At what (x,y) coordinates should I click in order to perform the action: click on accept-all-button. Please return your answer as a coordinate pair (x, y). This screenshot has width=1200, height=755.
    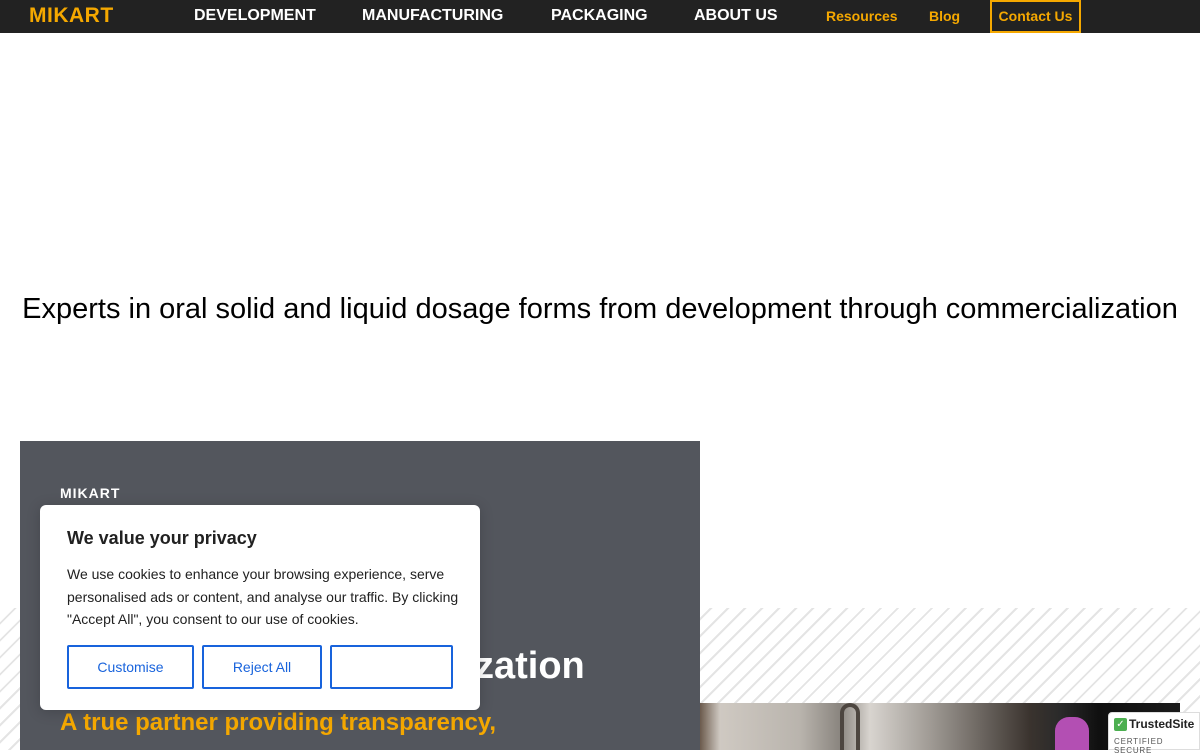
    Looking at the image, I should click on (391, 667).